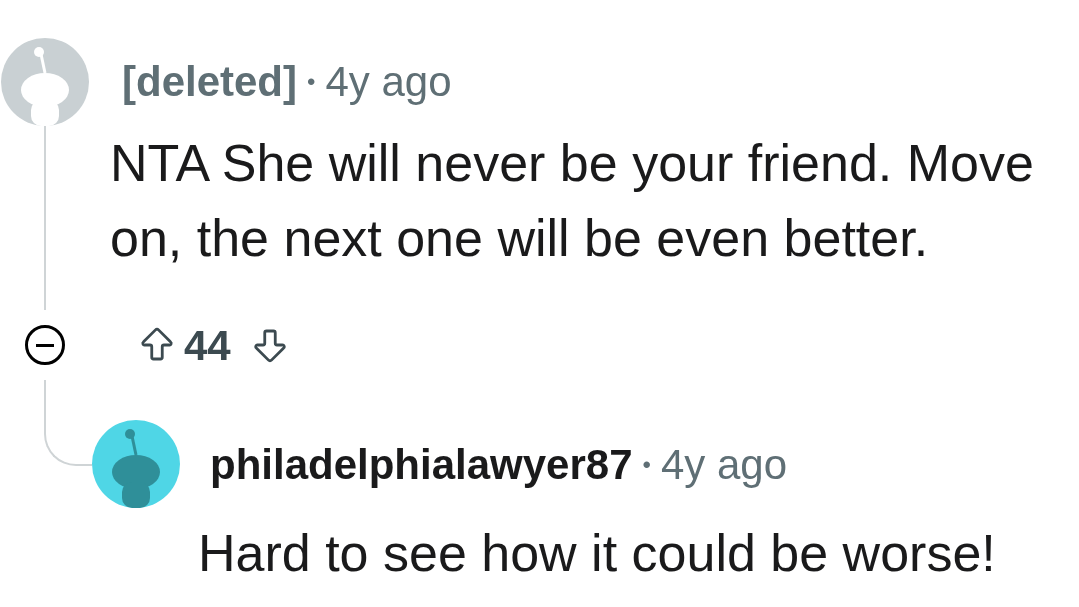 This screenshot has height=607, width=1079. What do you see at coordinates (207, 345) in the screenshot?
I see `vote-count: 44` at bounding box center [207, 345].